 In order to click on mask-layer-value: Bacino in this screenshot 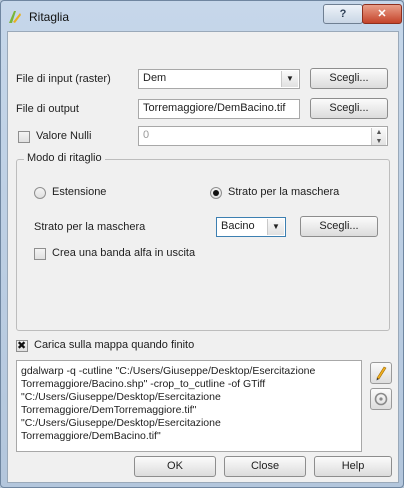, I will do `click(238, 226)`.